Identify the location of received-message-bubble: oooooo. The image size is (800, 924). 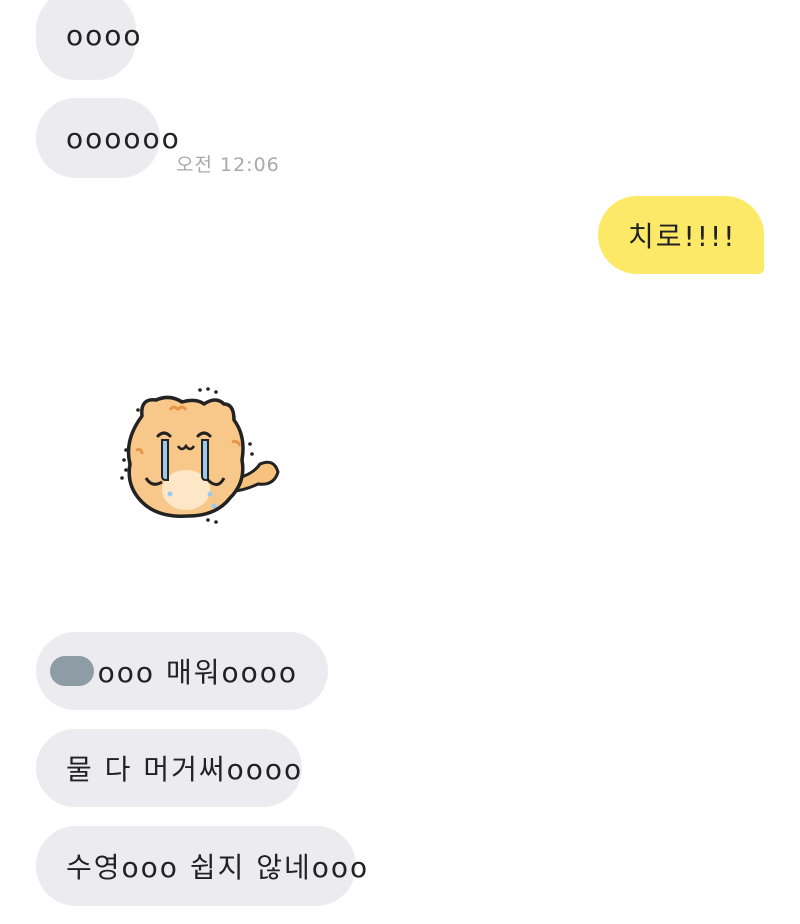
(107, 138).